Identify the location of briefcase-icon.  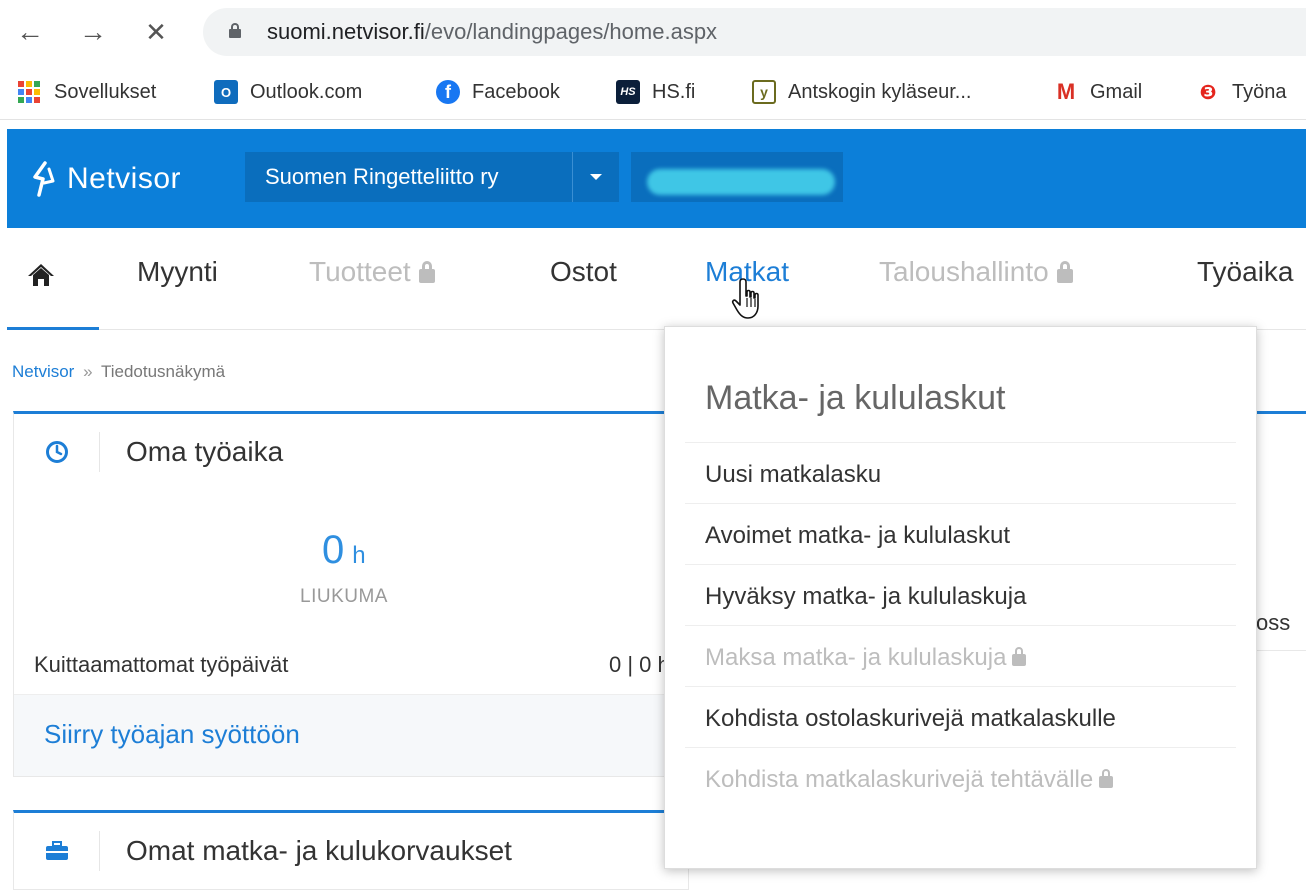
(57, 851).